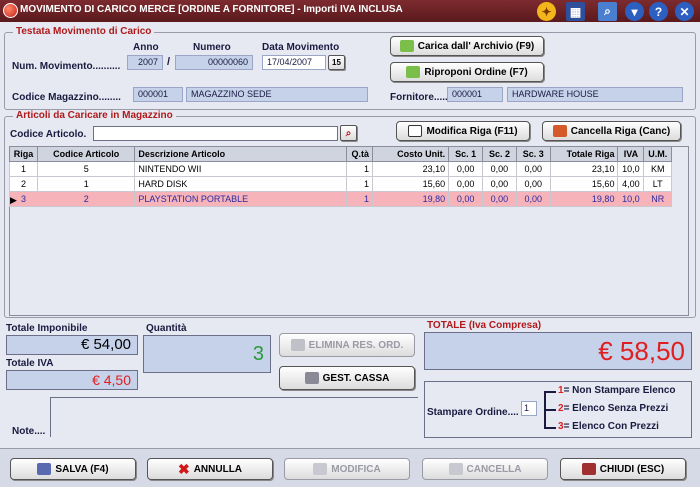  Describe the element at coordinates (406, 46) in the screenshot. I see `folder-add-icon` at that location.